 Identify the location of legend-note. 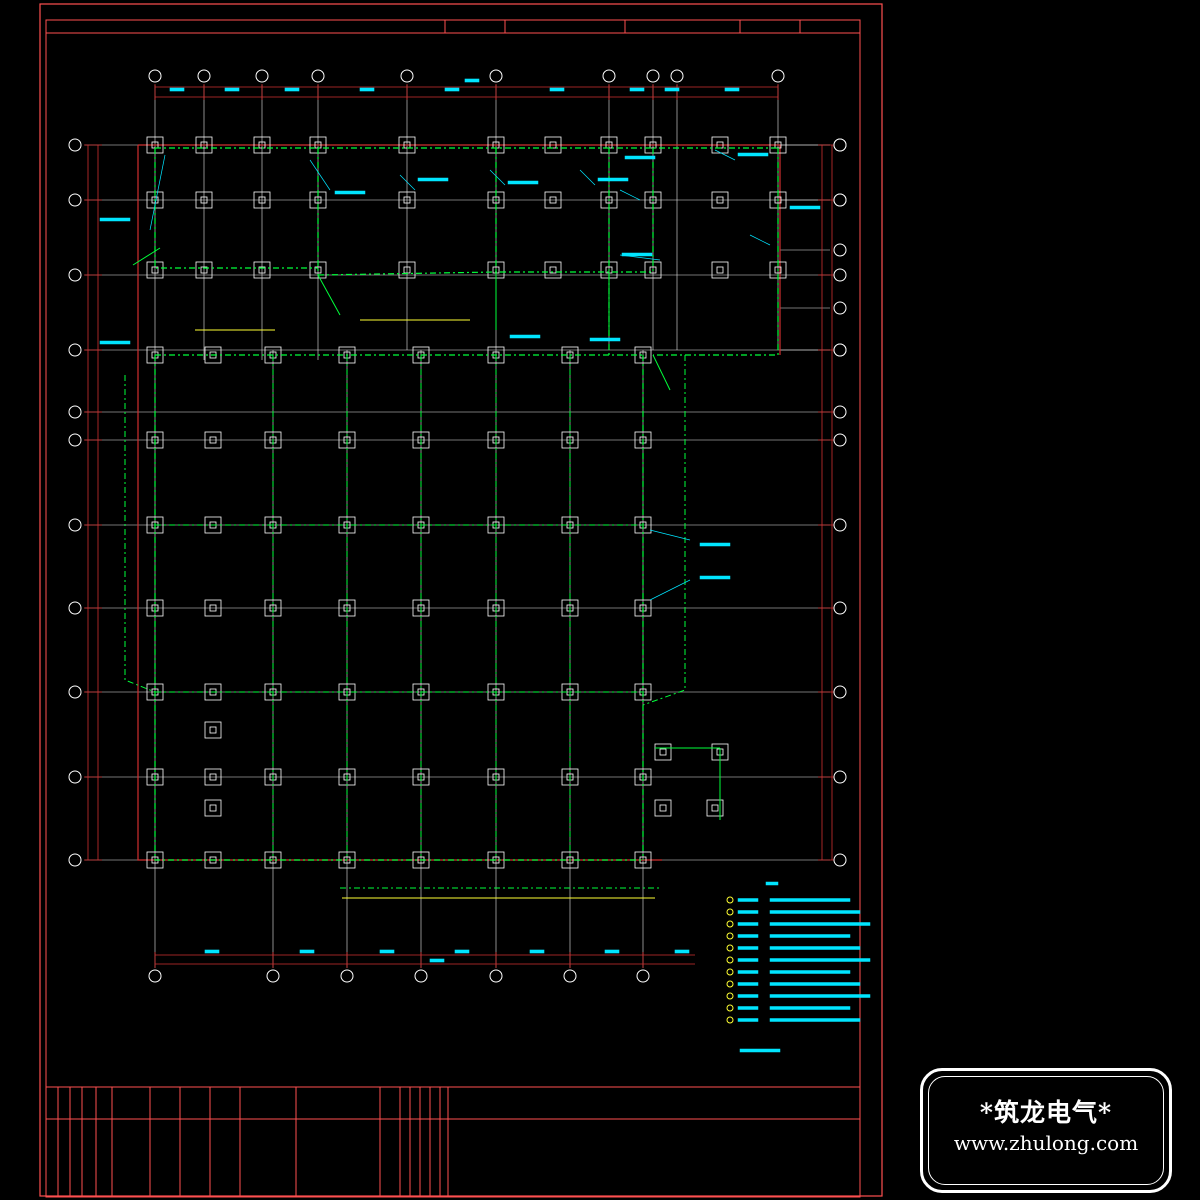
(760, 1050).